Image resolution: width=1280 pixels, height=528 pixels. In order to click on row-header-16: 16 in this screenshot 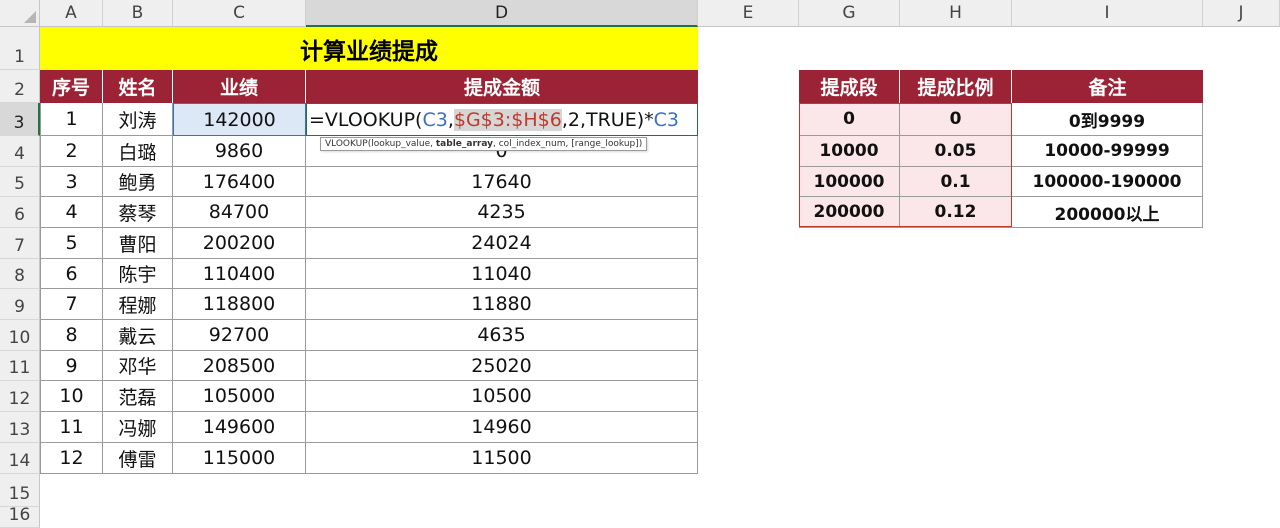, I will do `click(20, 516)`.